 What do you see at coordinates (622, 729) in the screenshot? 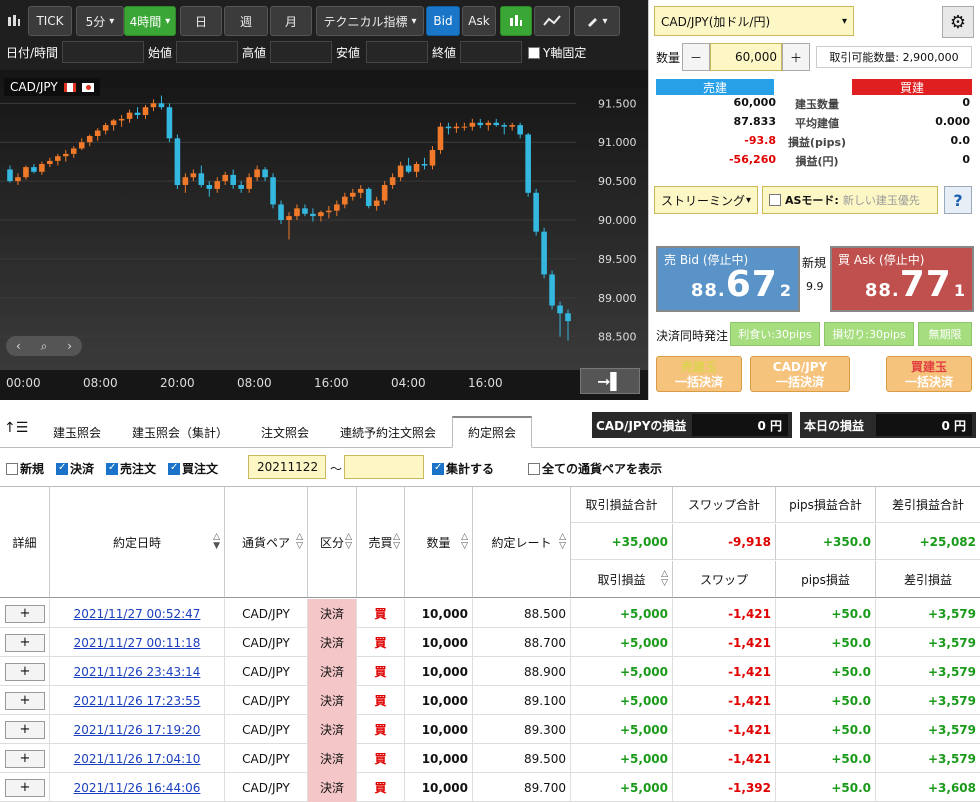
I see `trade-pl-cell: +5,000` at bounding box center [622, 729].